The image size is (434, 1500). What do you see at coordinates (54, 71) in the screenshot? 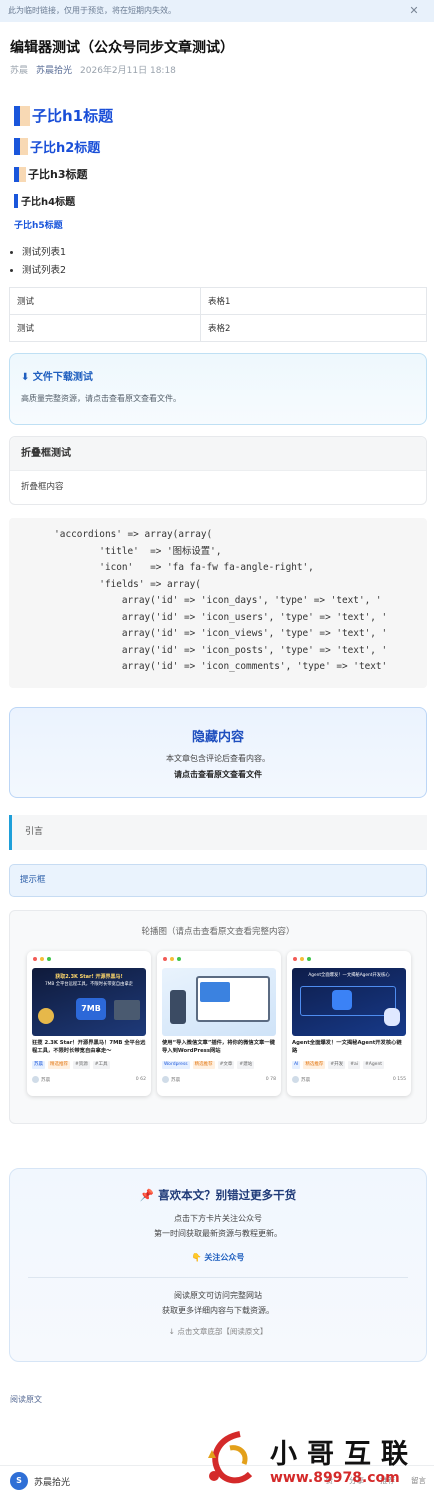
I see `account-link: 苏晨拾光` at bounding box center [54, 71].